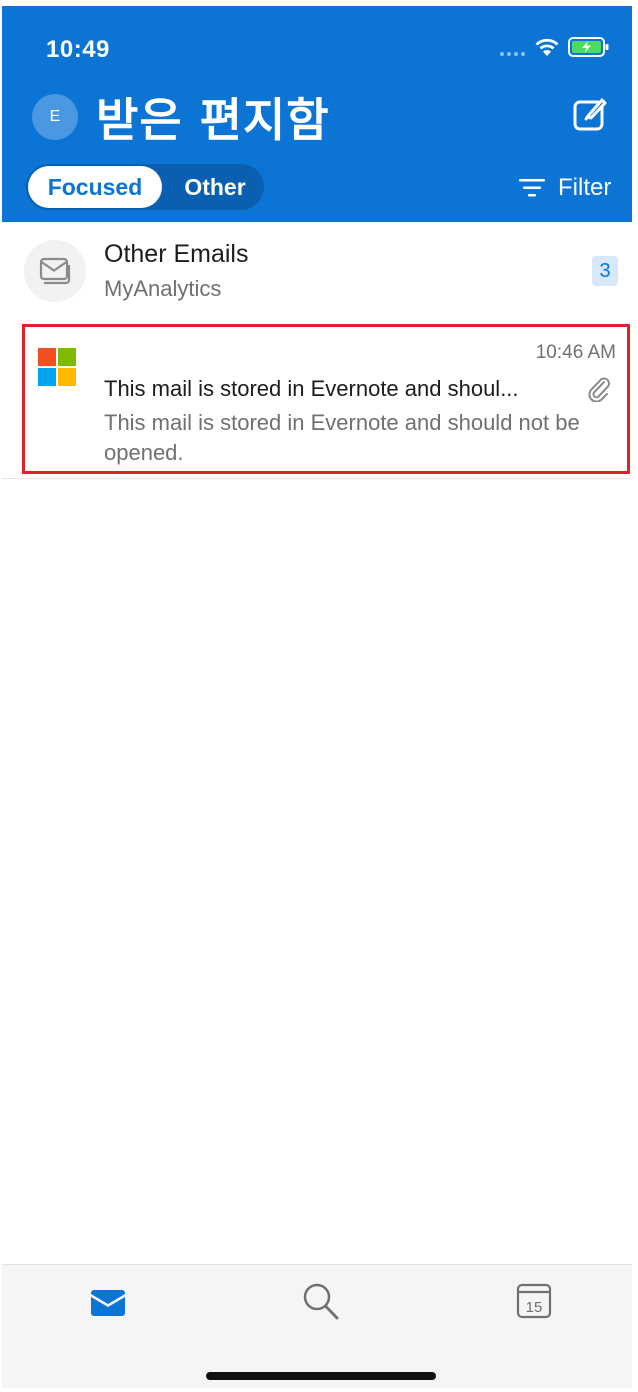 This screenshot has height=1392, width=638. What do you see at coordinates (585, 187) in the screenshot?
I see `filter-label: Filter` at bounding box center [585, 187].